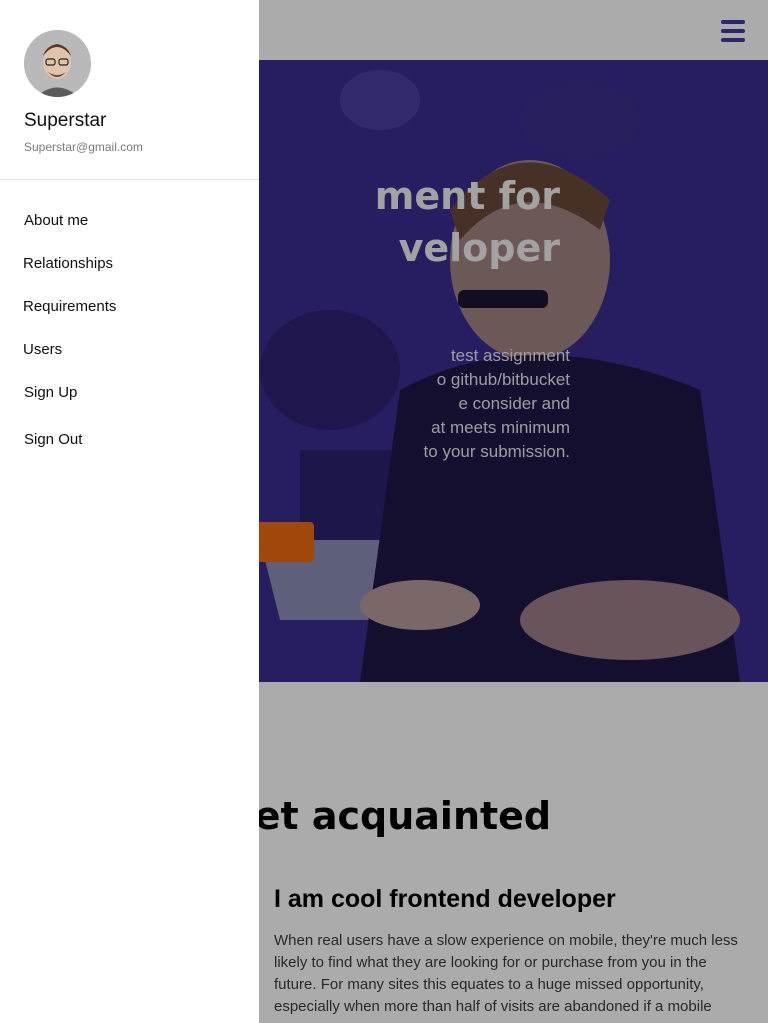 The width and height of the screenshot is (768, 1023). What do you see at coordinates (83, 147) in the screenshot?
I see `user-email: Superstar@gmail.com` at bounding box center [83, 147].